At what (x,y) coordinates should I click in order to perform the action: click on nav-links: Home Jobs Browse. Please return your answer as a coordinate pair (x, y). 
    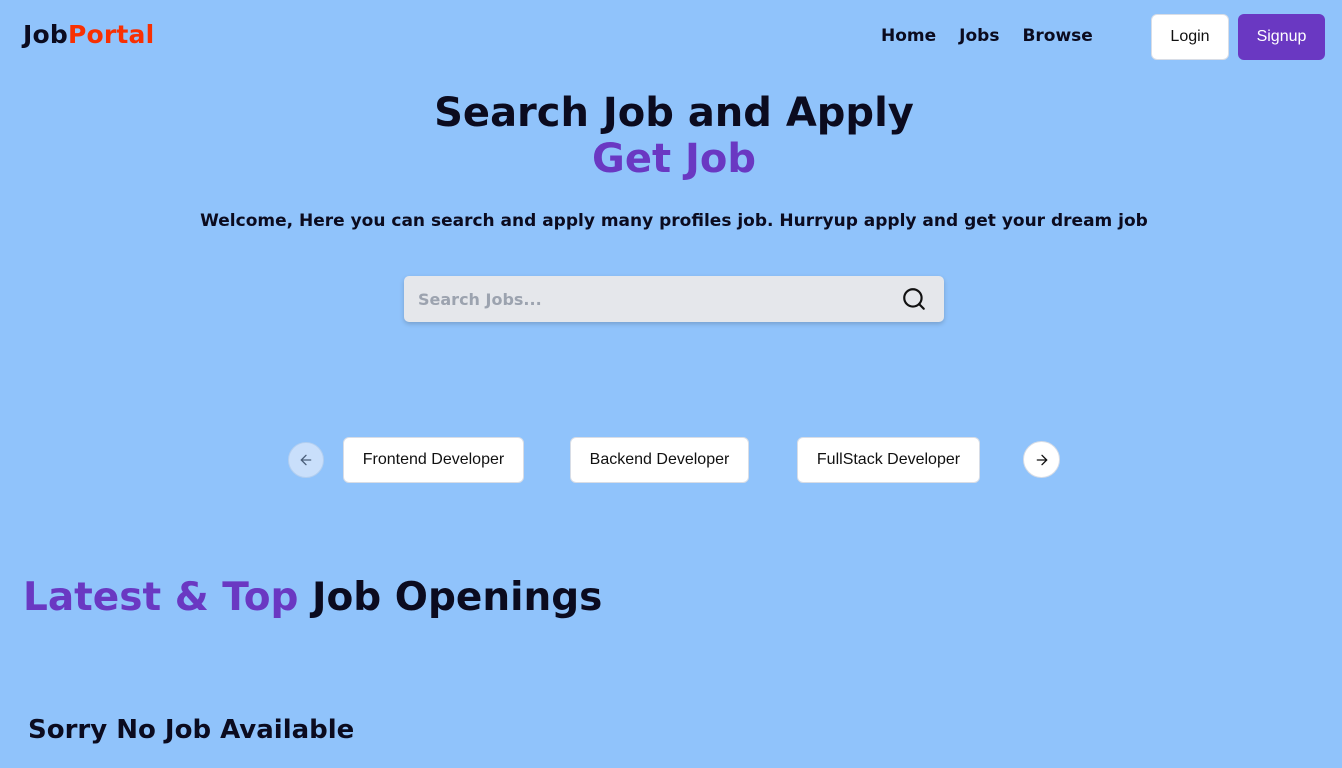
    Looking at the image, I should click on (998, 36).